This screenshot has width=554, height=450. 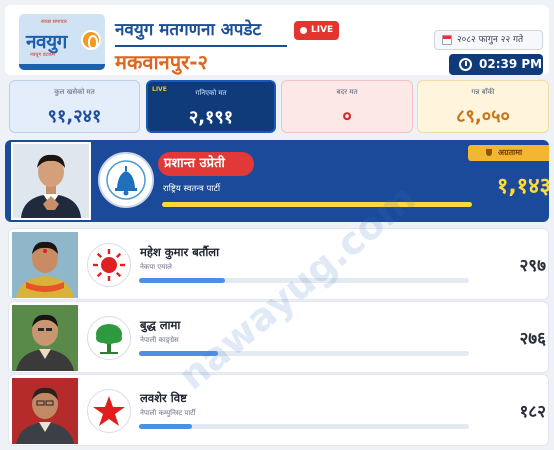 What do you see at coordinates (109, 338) in the screenshot?
I see `tree-icon` at bounding box center [109, 338].